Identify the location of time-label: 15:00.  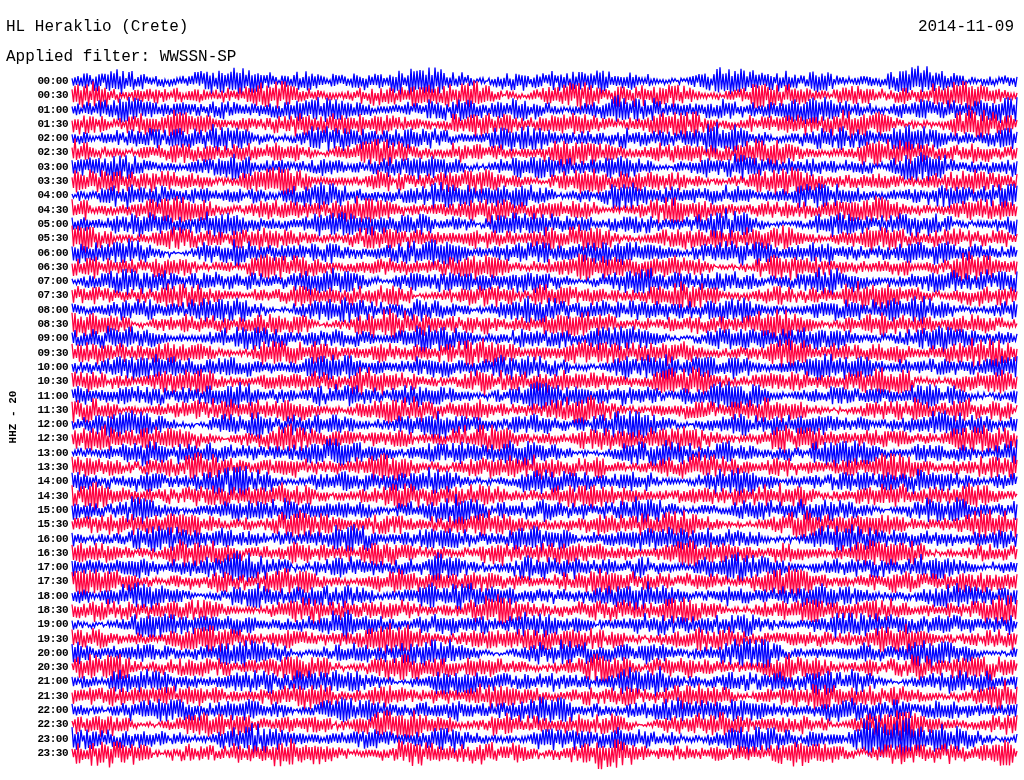
(52, 510).